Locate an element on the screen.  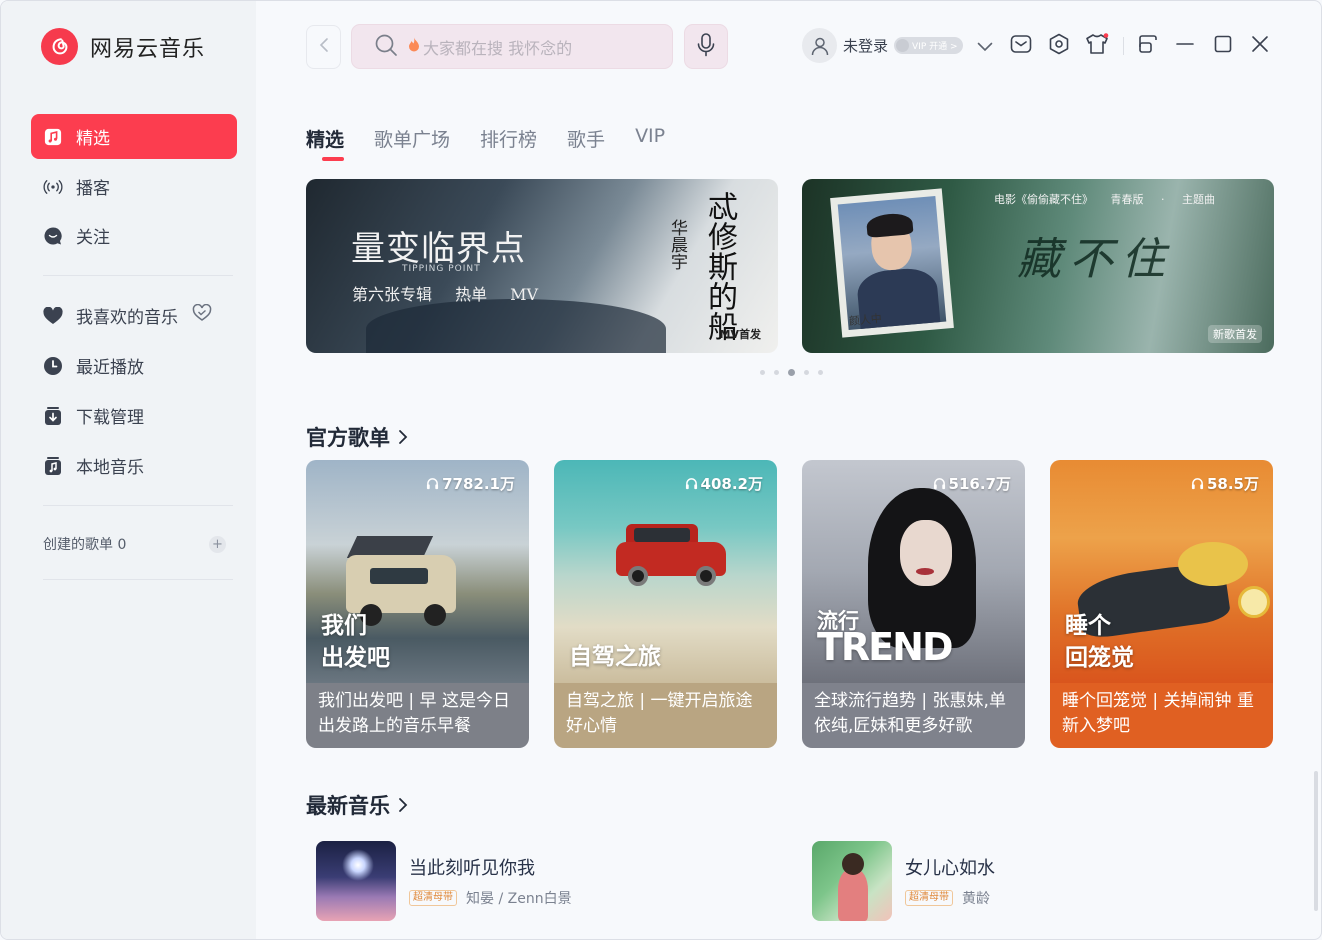
chevron-left-icon is located at coordinates (324, 47).